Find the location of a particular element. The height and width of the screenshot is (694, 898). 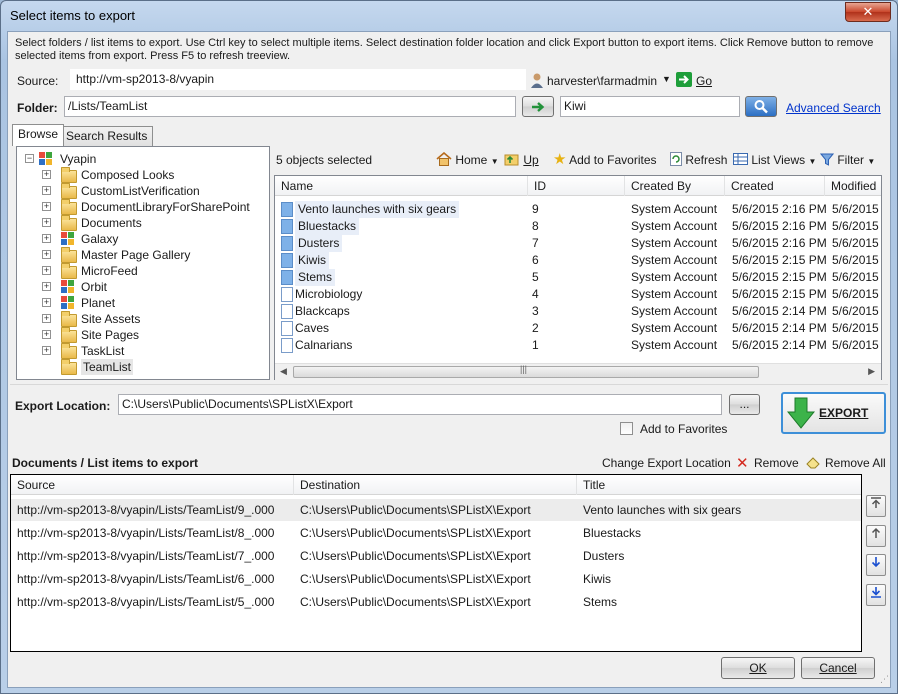

add-to-favorites-checkbox is located at coordinates (626, 428).